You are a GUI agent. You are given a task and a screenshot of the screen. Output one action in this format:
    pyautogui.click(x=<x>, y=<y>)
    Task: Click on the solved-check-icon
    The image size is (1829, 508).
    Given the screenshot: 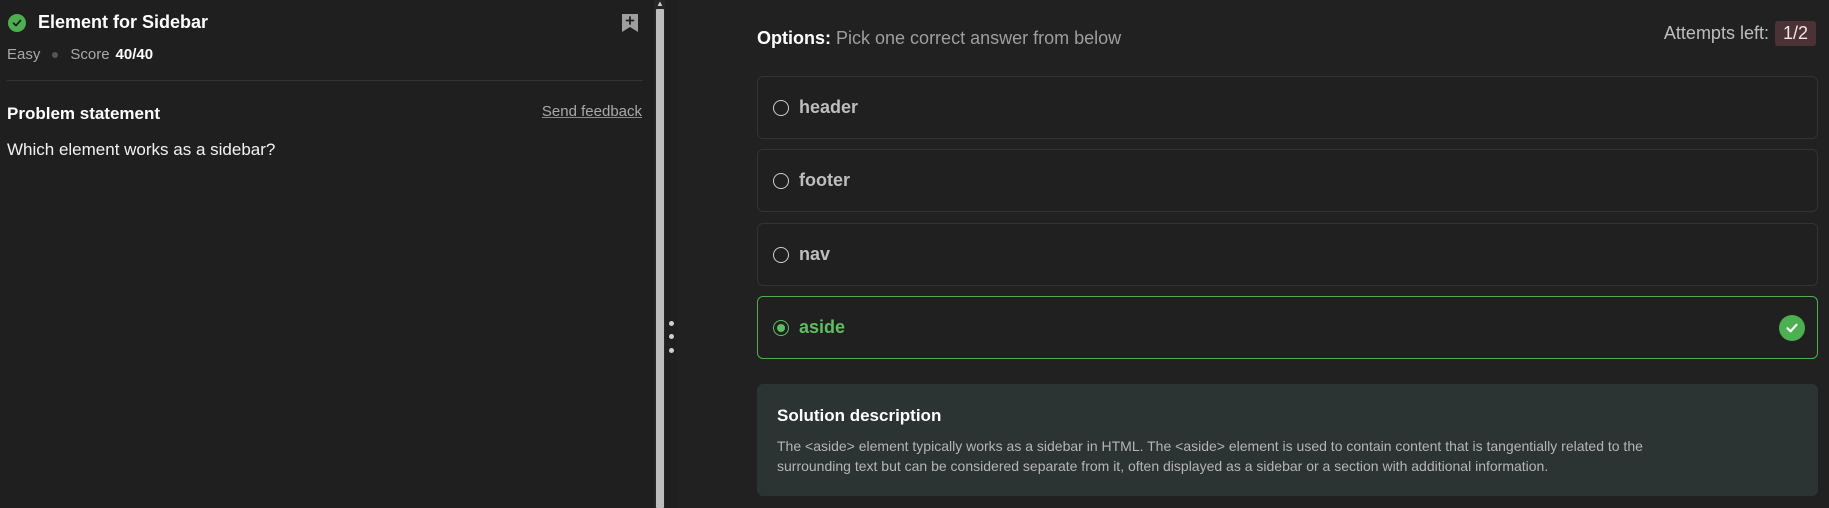 What is the action you would take?
    pyautogui.click(x=17, y=22)
    